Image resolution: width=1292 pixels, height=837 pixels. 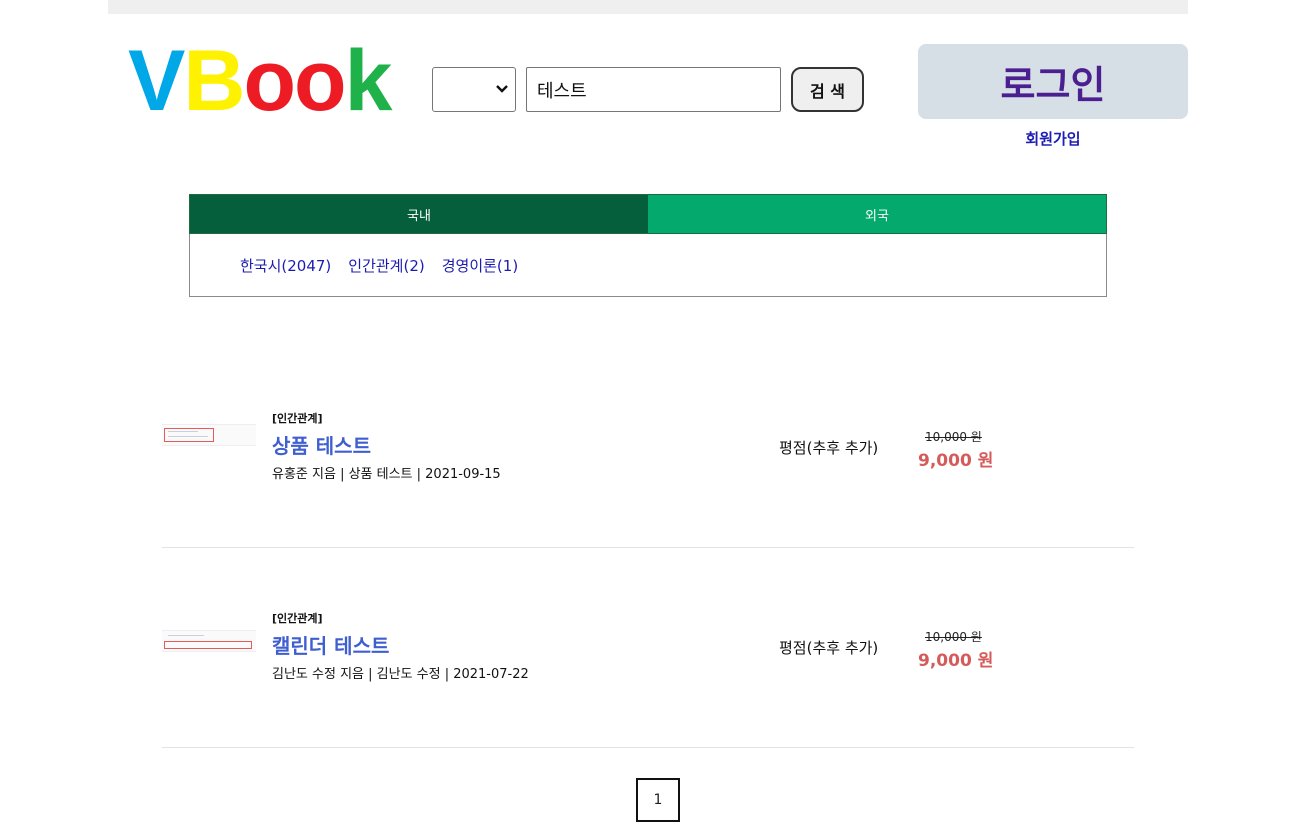 I want to click on thumbnail-highlight, so click(x=208, y=645).